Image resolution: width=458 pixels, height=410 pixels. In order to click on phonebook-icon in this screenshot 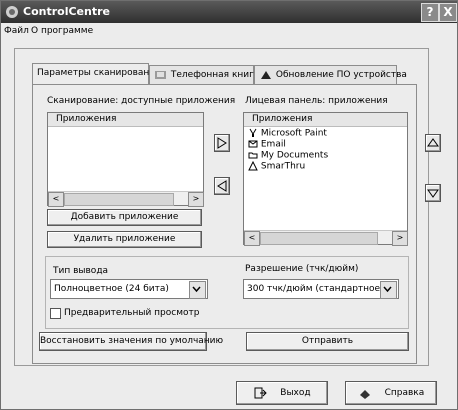, I will do `click(160, 74)`.